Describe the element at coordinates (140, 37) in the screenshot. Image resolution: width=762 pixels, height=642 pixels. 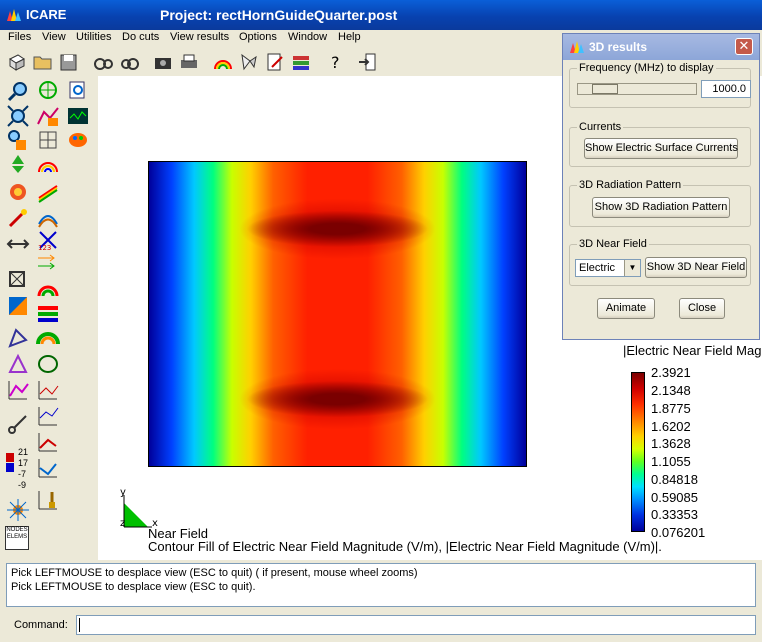
I see `menu-do-cuts: Do cuts` at that location.